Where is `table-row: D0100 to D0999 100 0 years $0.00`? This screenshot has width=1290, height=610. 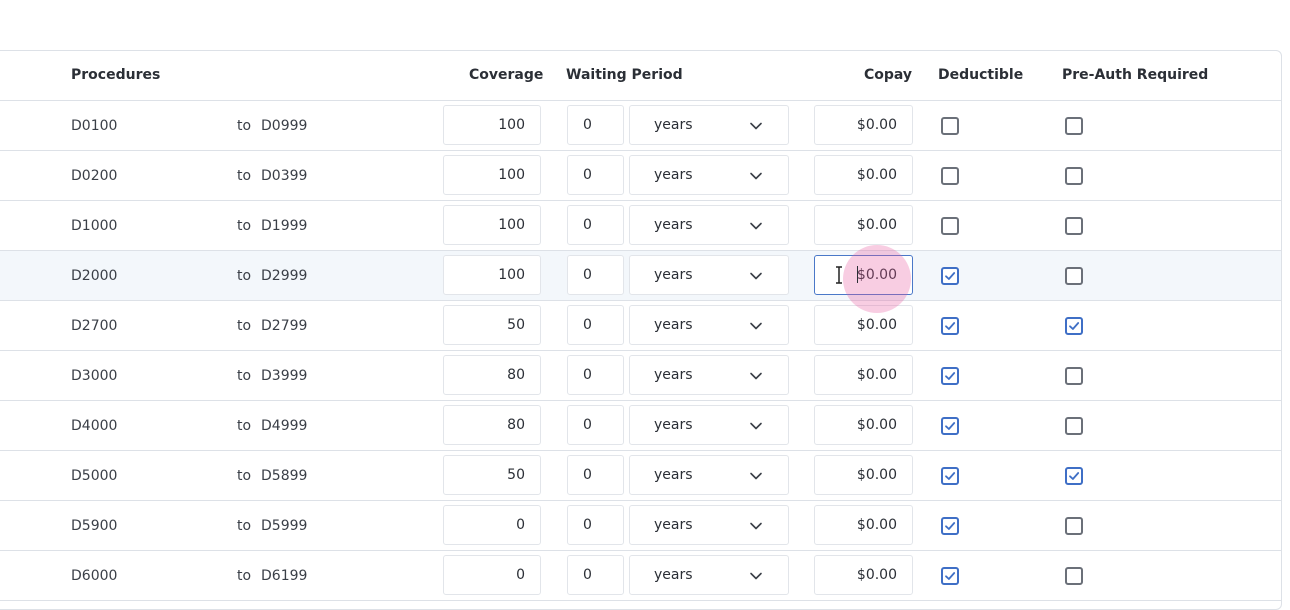
table-row: D0100 to D0999 100 0 years $0.00 is located at coordinates (640, 126).